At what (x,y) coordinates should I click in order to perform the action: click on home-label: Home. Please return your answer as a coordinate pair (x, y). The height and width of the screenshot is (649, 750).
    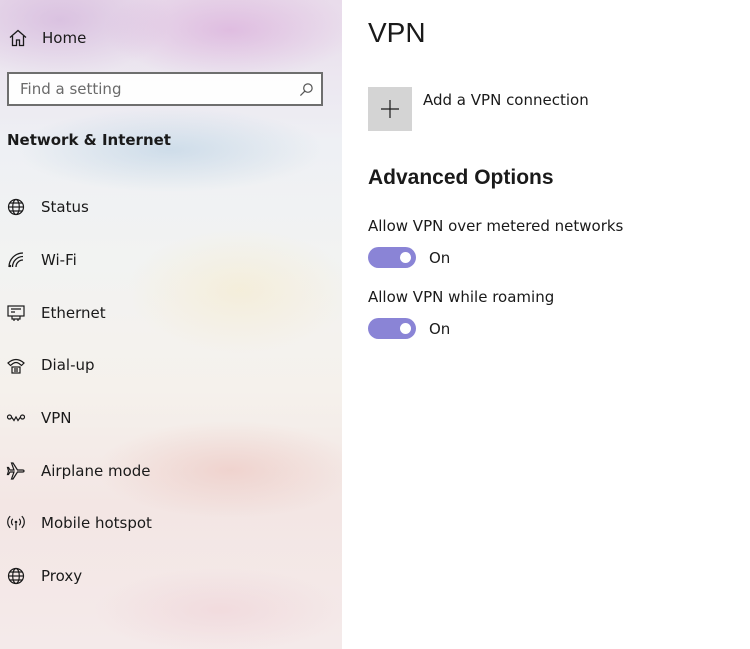
    Looking at the image, I should click on (64, 38).